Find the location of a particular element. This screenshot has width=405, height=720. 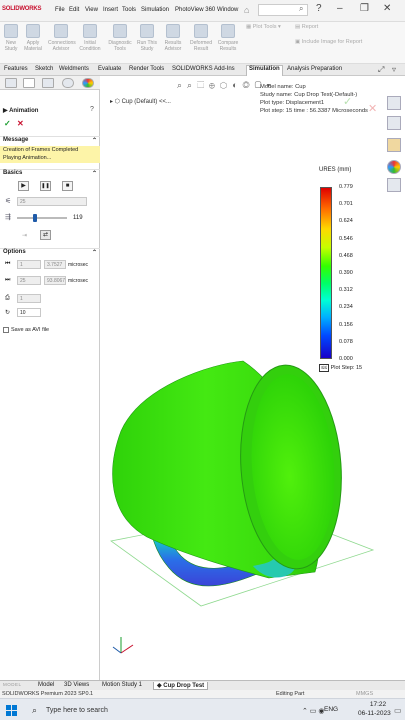

dimxpert-tab is located at coordinates (68, 83).